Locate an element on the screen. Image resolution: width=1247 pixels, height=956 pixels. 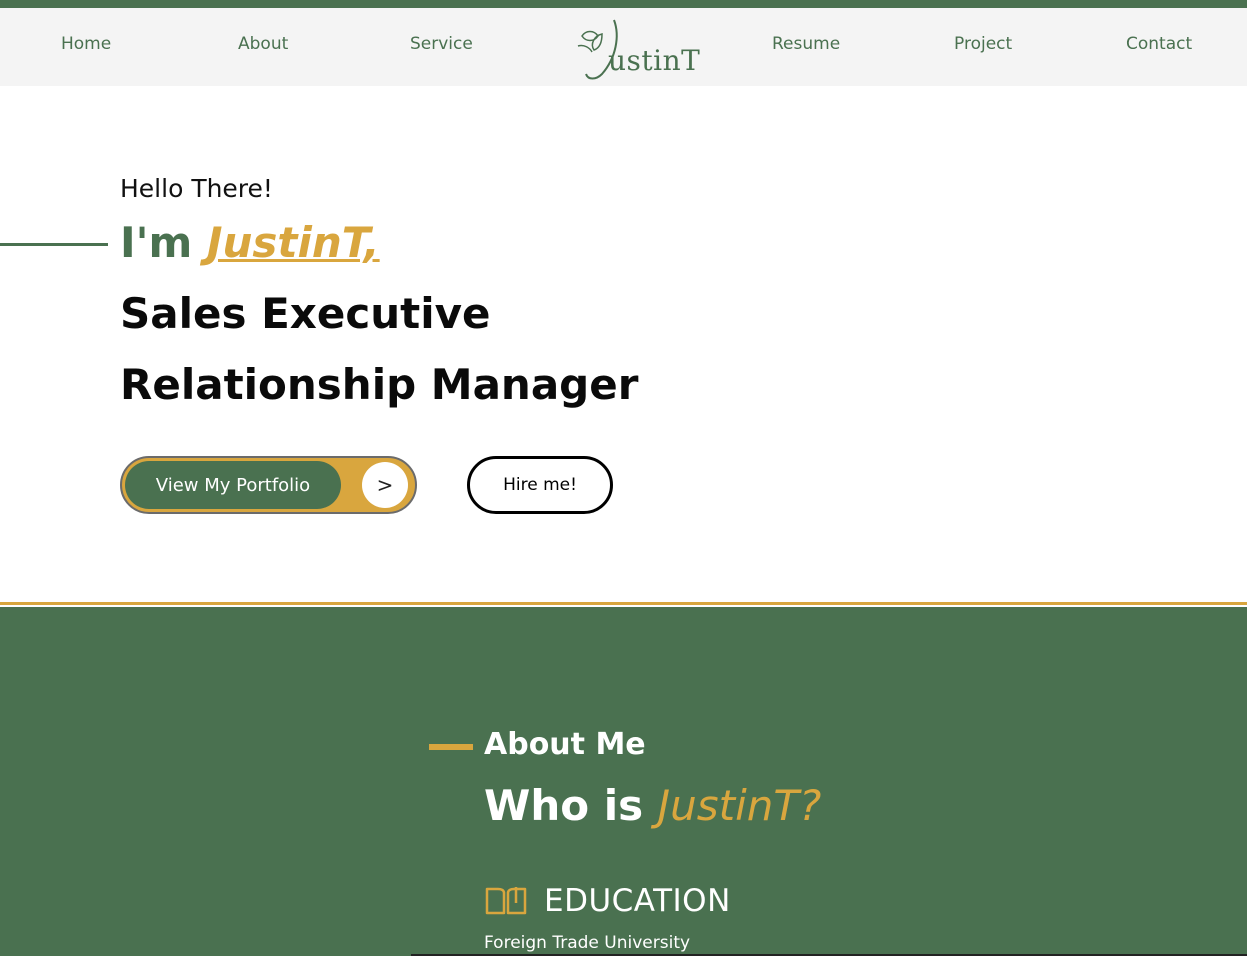
logo-wordmark: ustinT is located at coordinates (654, 60).